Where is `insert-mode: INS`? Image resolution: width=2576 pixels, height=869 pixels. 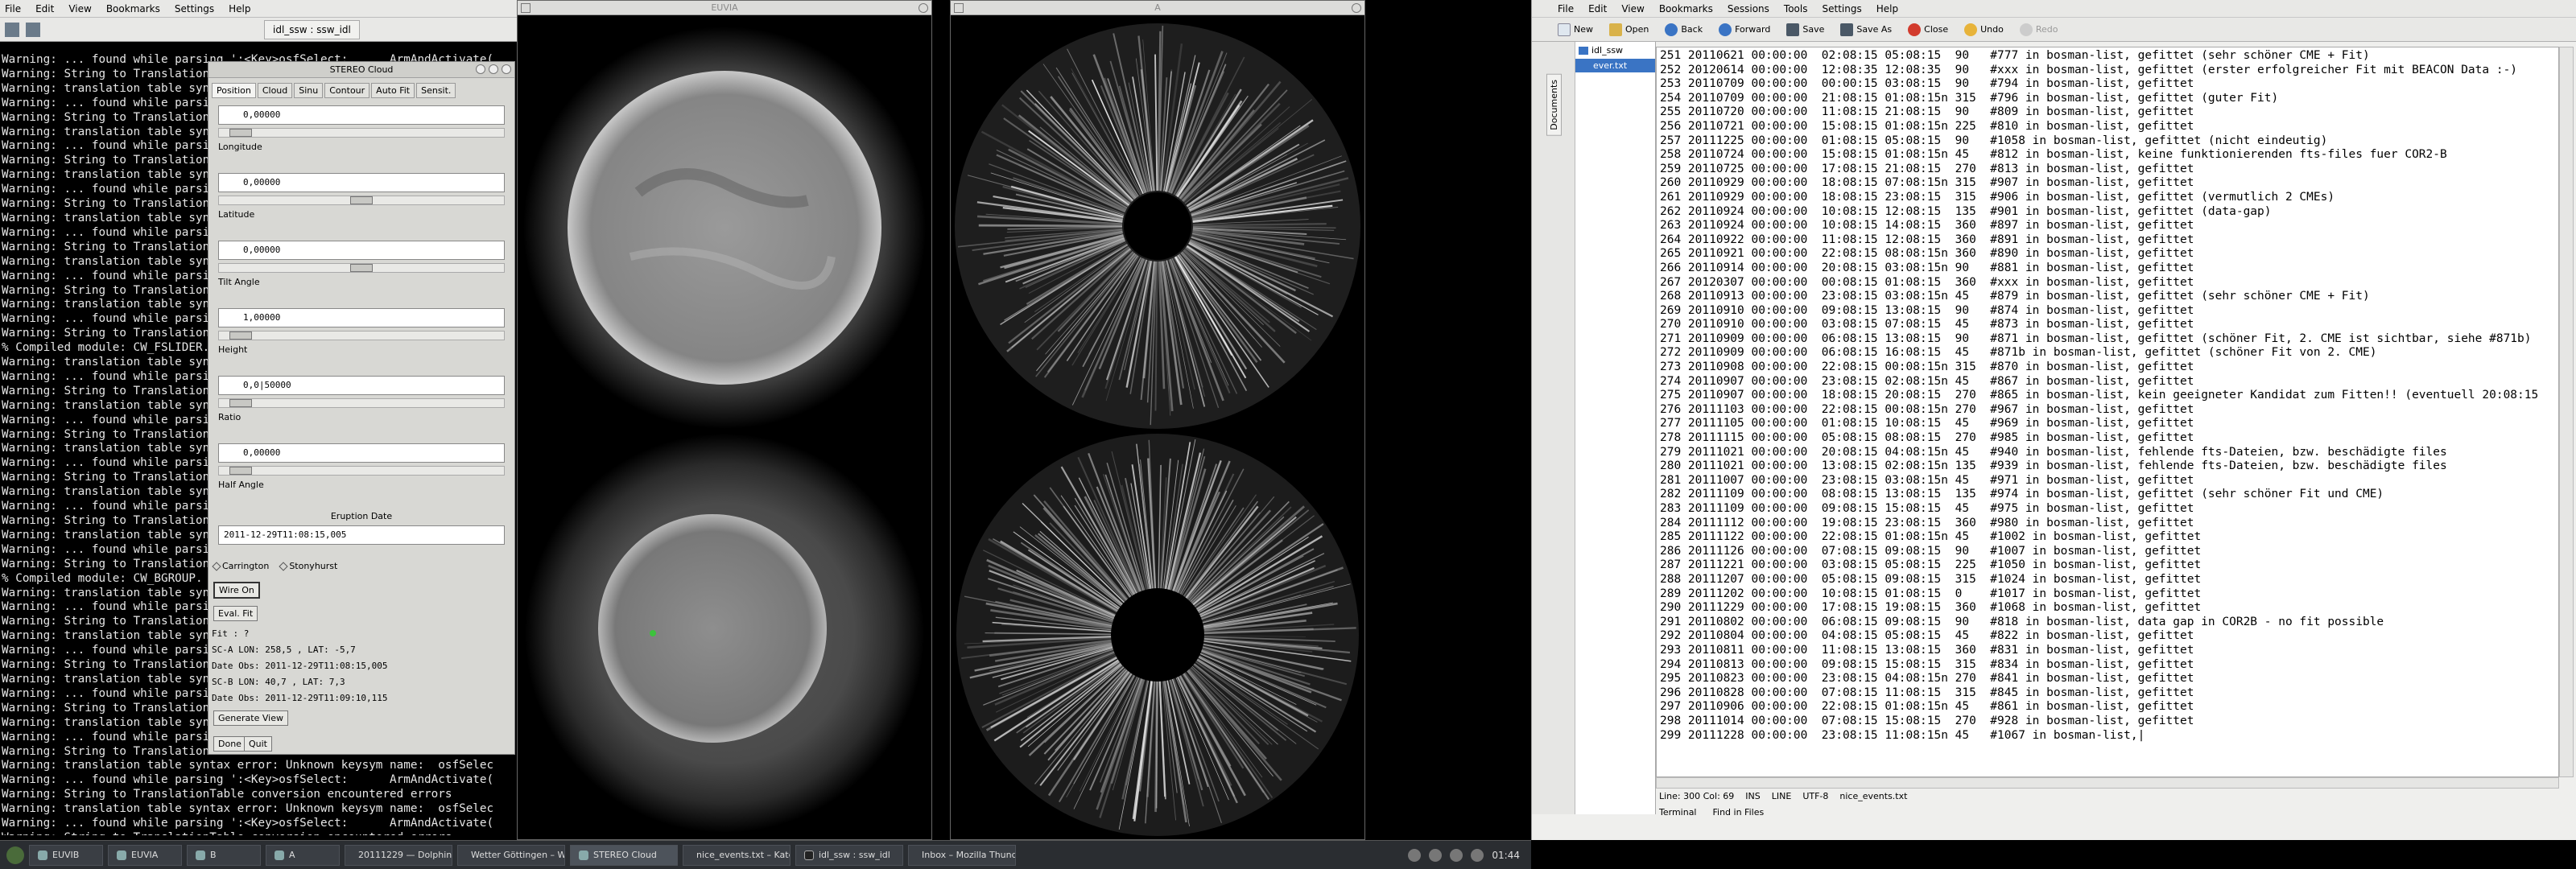
insert-mode: INS is located at coordinates (1752, 796).